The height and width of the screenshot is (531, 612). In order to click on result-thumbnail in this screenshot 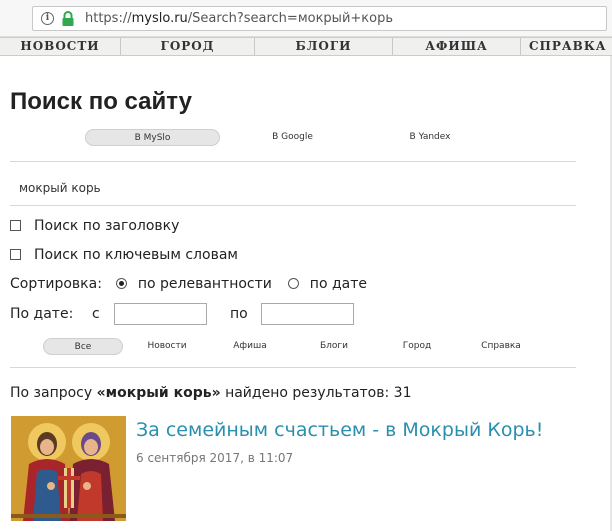, I will do `click(68, 468)`.